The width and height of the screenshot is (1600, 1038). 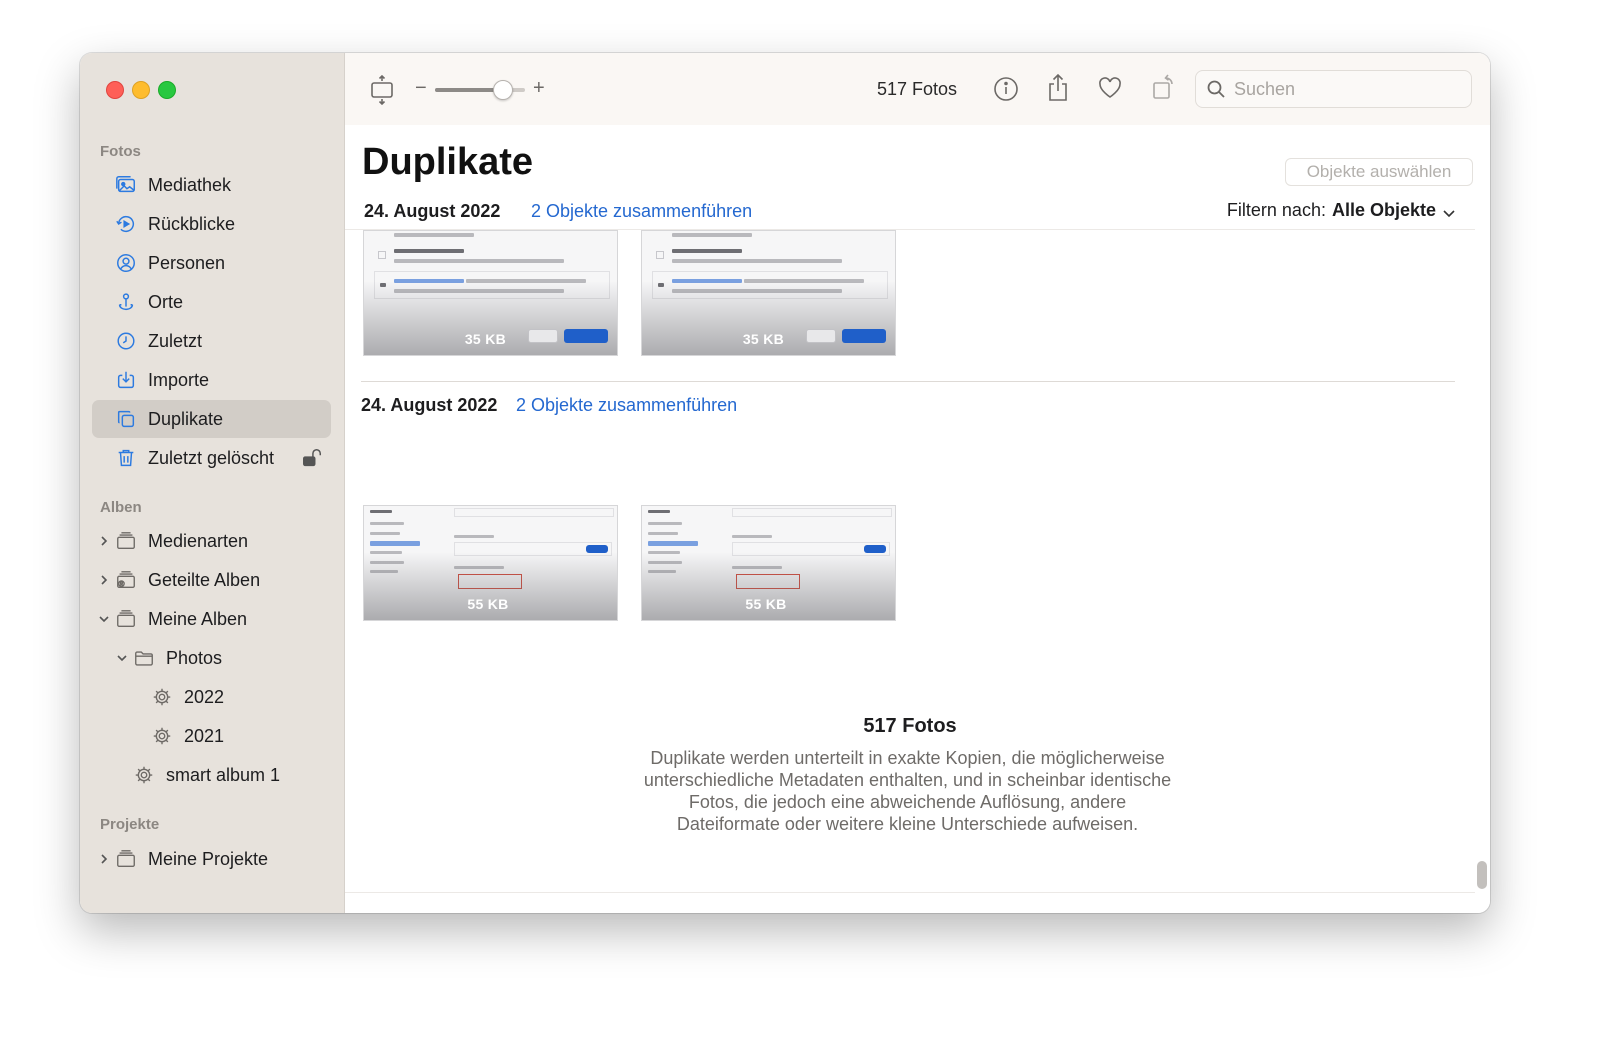 I want to click on sidebar-item-rueckblicke: Rückblicke, so click(x=211, y=224).